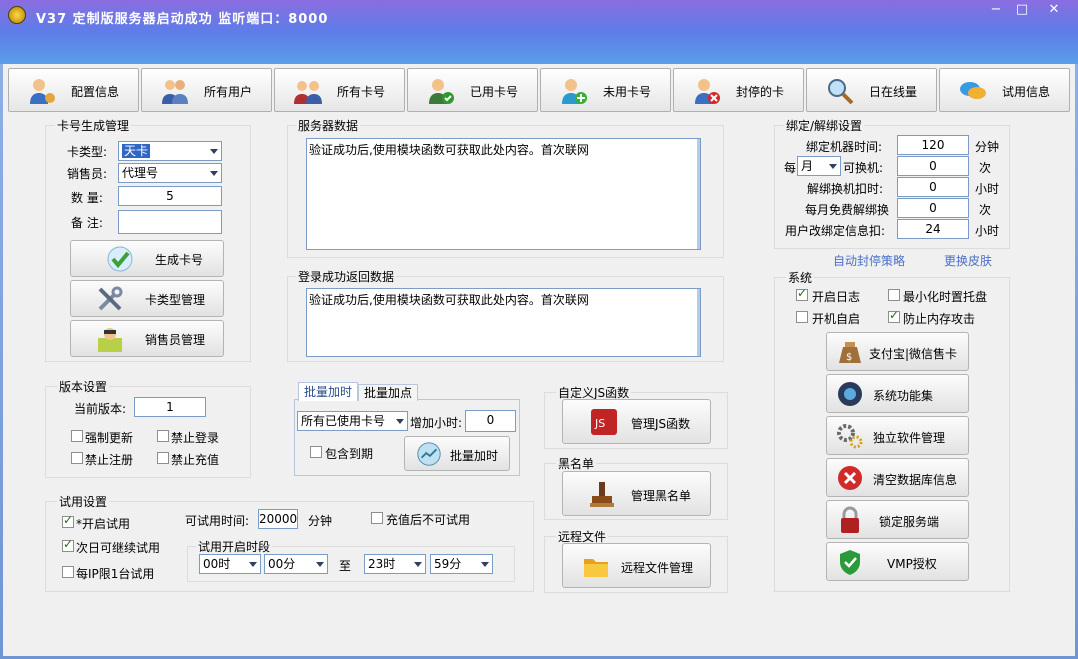  What do you see at coordinates (897, 393) in the screenshot?
I see `system-functions-button: 系统功能集` at bounding box center [897, 393].